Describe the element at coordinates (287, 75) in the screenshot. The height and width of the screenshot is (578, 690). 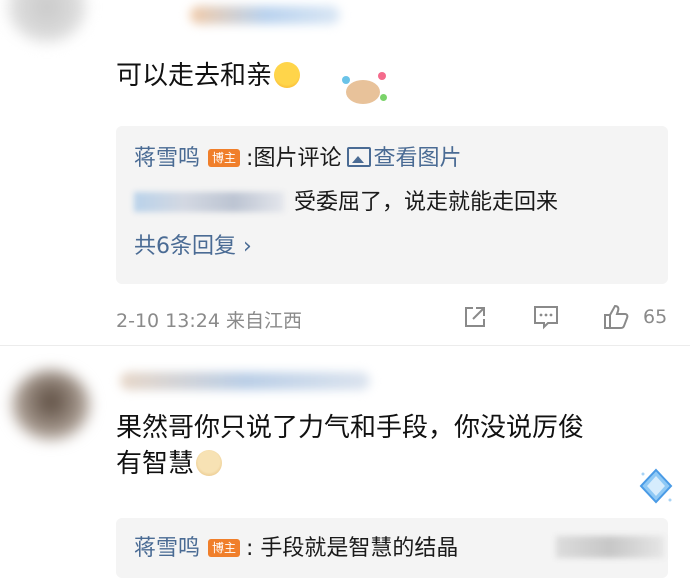
I see `laughing-emoji-icon` at that location.